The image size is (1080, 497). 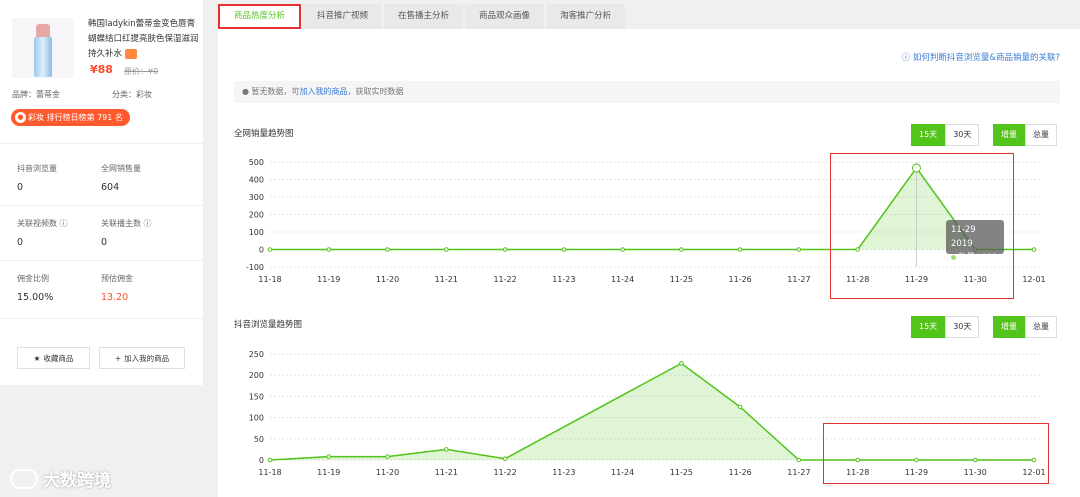 What do you see at coordinates (142, 358) in the screenshot?
I see `add-product-button: + 加入我的商品` at bounding box center [142, 358].